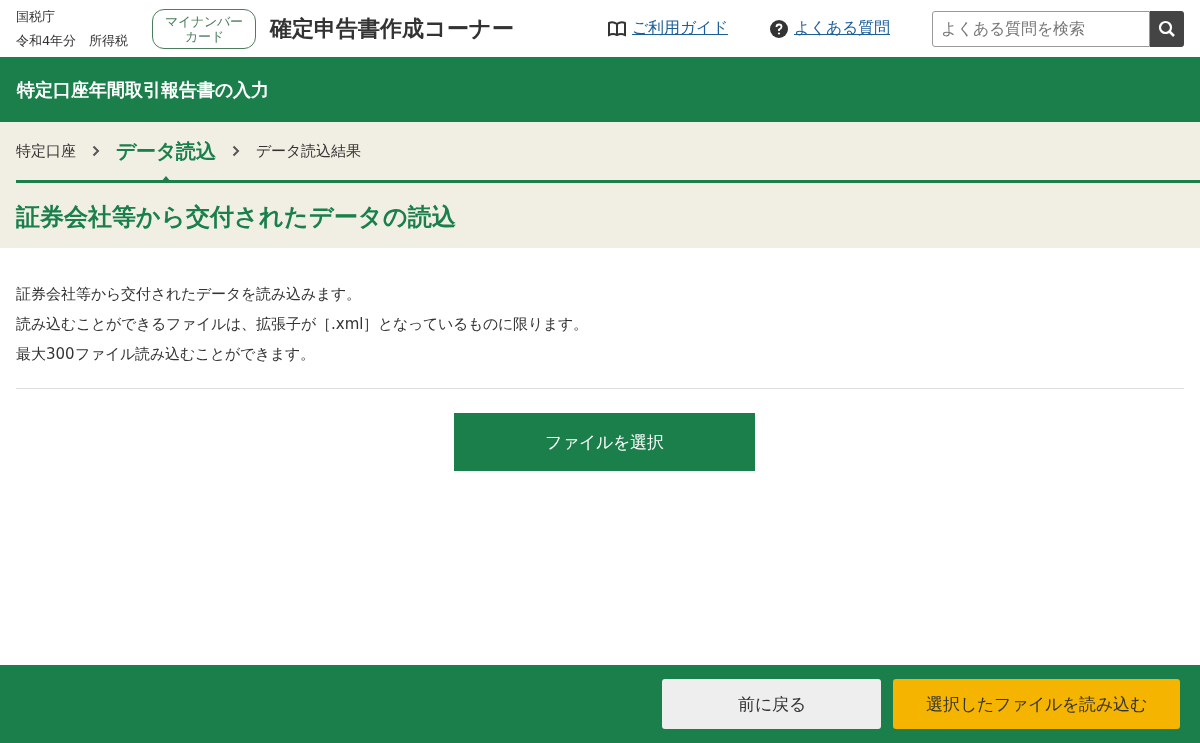  Describe the element at coordinates (617, 28) in the screenshot. I see `book-icon` at that location.